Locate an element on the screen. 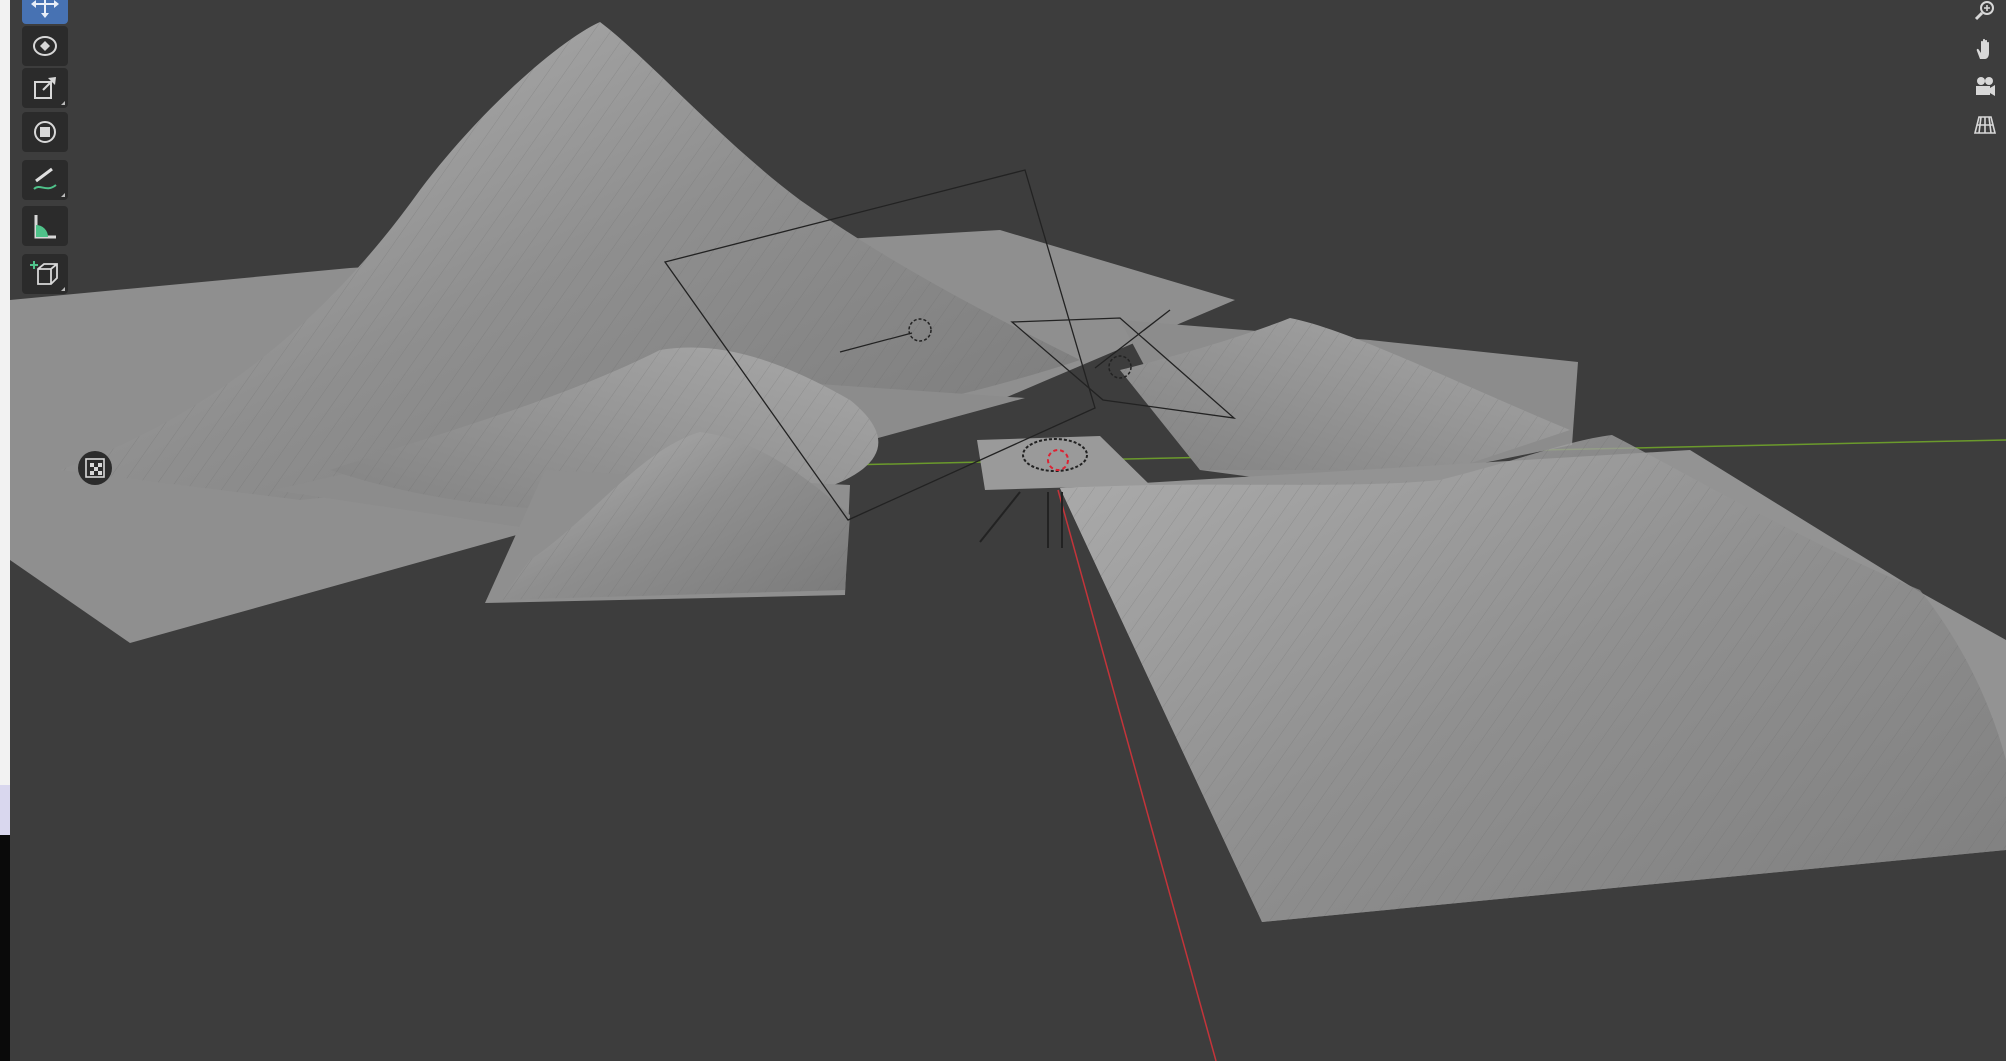 Image resolution: width=2006 pixels, height=1061 pixels. measure-tool-button is located at coordinates (45, 226).